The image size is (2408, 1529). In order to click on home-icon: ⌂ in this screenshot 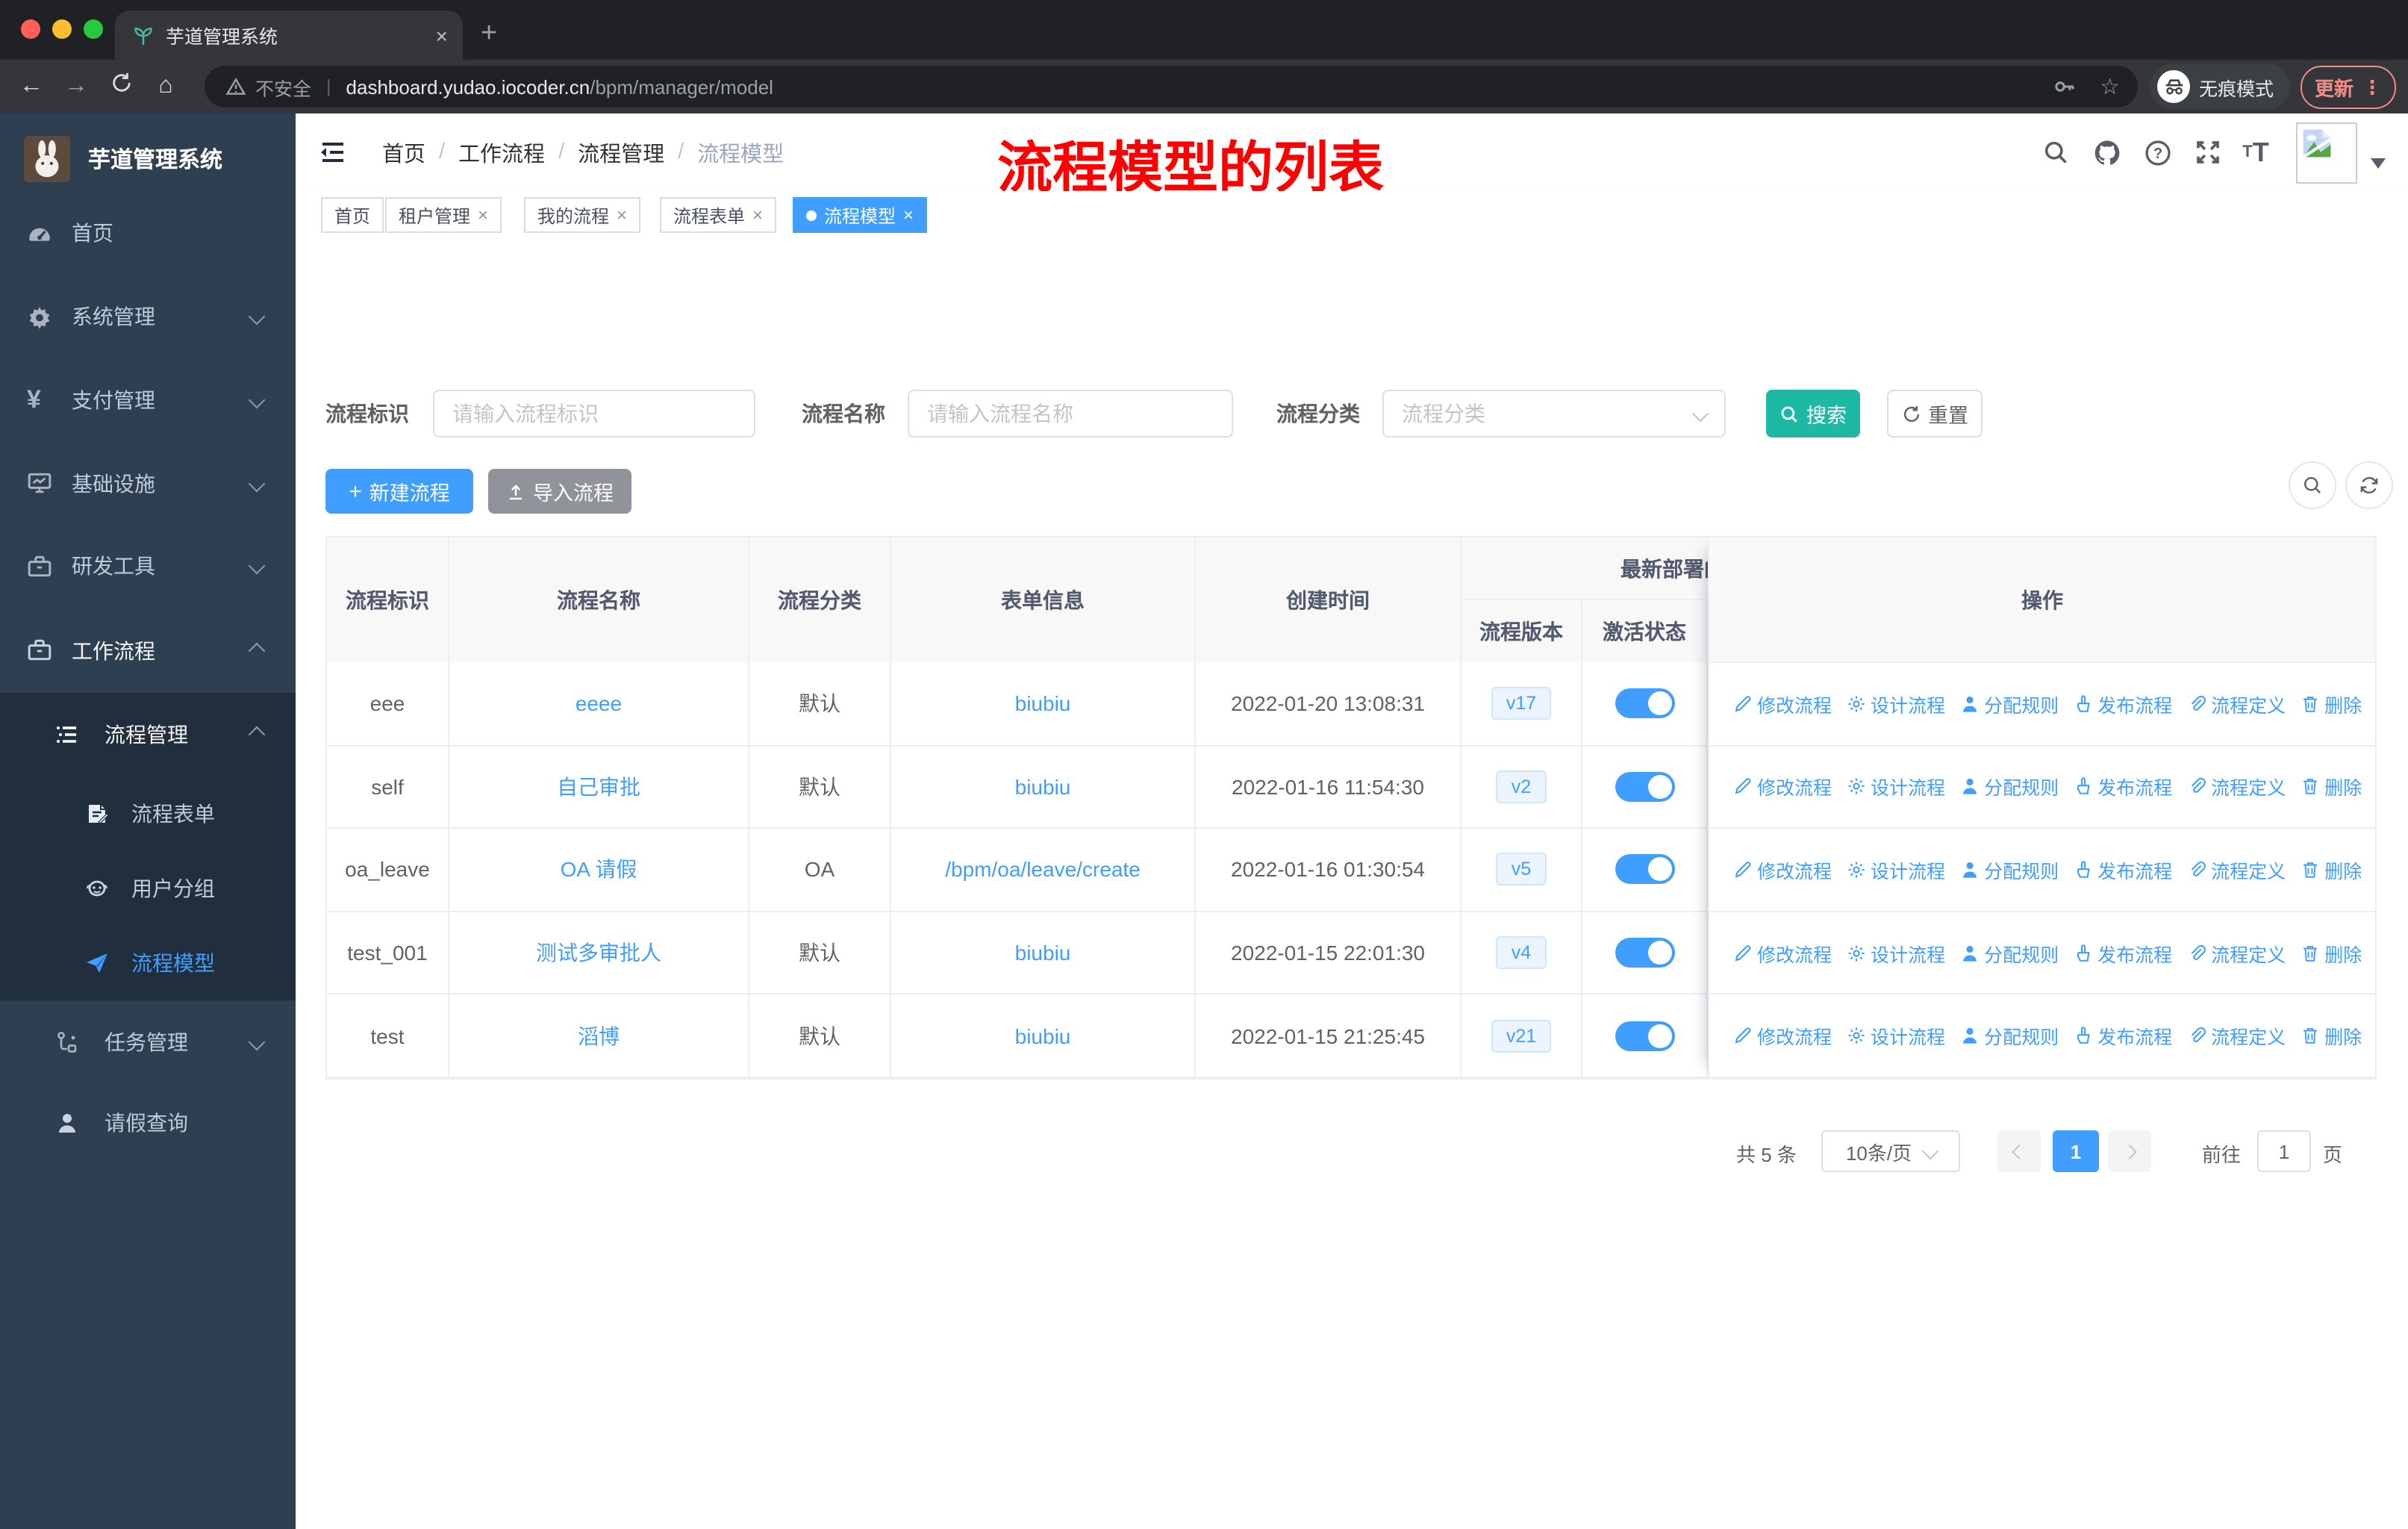, I will do `click(165, 86)`.